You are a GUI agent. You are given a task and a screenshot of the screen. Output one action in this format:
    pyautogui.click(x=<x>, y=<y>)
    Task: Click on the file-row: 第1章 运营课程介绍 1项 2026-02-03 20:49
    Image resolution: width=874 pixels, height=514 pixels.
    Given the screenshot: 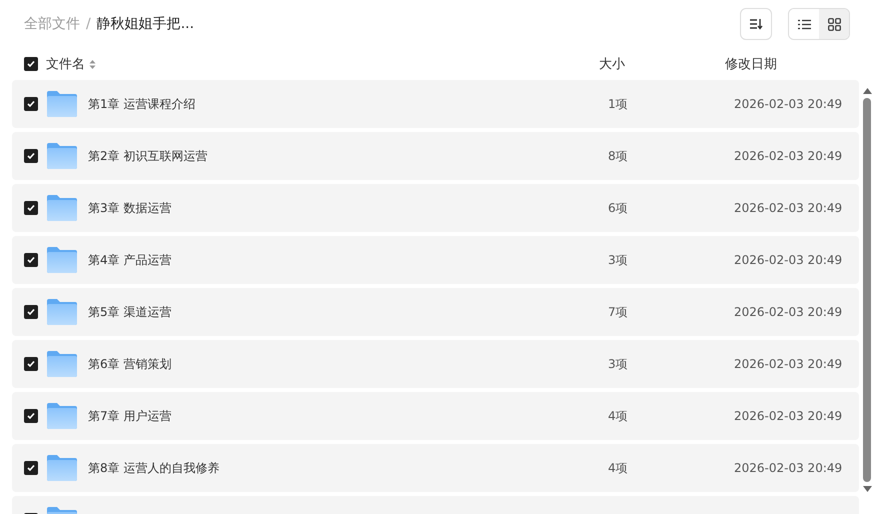 What is the action you would take?
    pyautogui.click(x=435, y=104)
    